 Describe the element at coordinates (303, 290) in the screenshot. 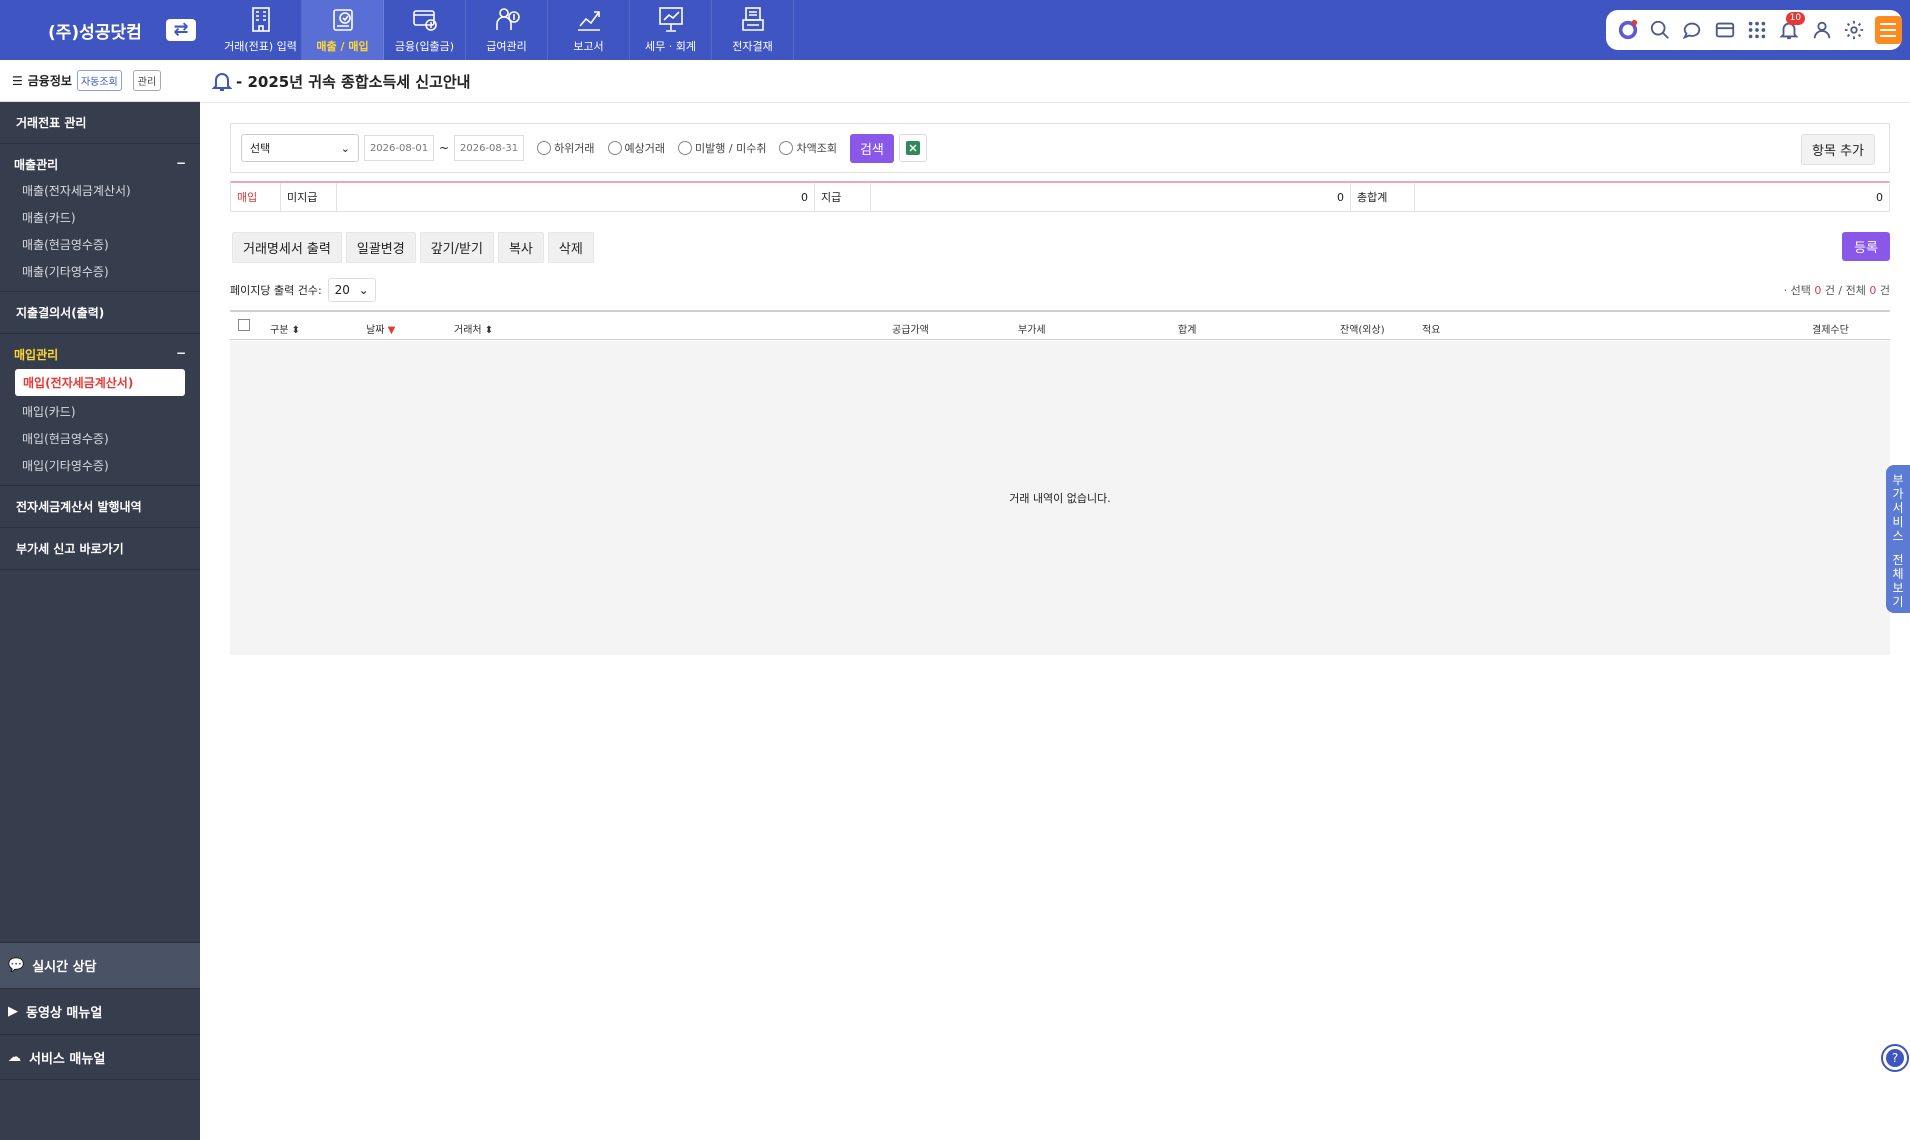

I see `per-page: 페이지당 출력 건수: 20 ⌄` at that location.